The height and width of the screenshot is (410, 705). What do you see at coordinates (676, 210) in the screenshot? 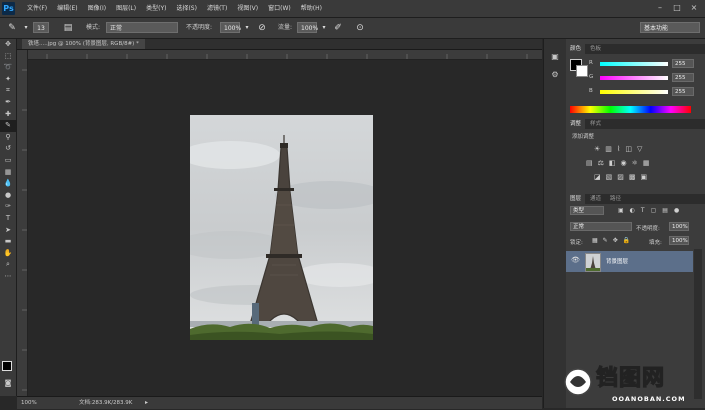
I see `filter-toggle-icon: ●` at bounding box center [676, 210].